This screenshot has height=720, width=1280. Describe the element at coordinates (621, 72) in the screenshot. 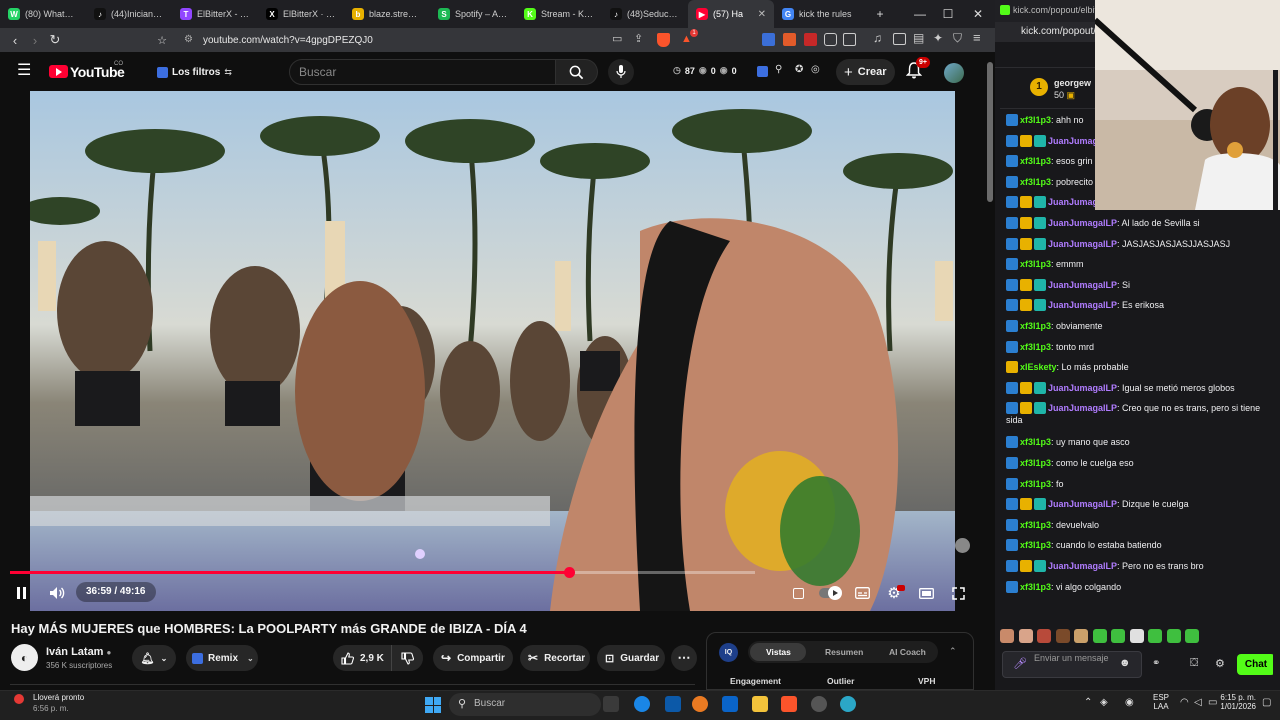

I see `voice-search-button` at that location.